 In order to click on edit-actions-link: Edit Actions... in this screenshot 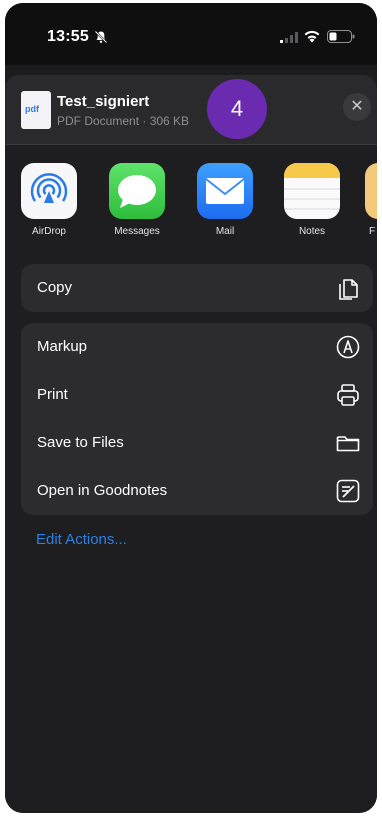, I will do `click(81, 539)`.